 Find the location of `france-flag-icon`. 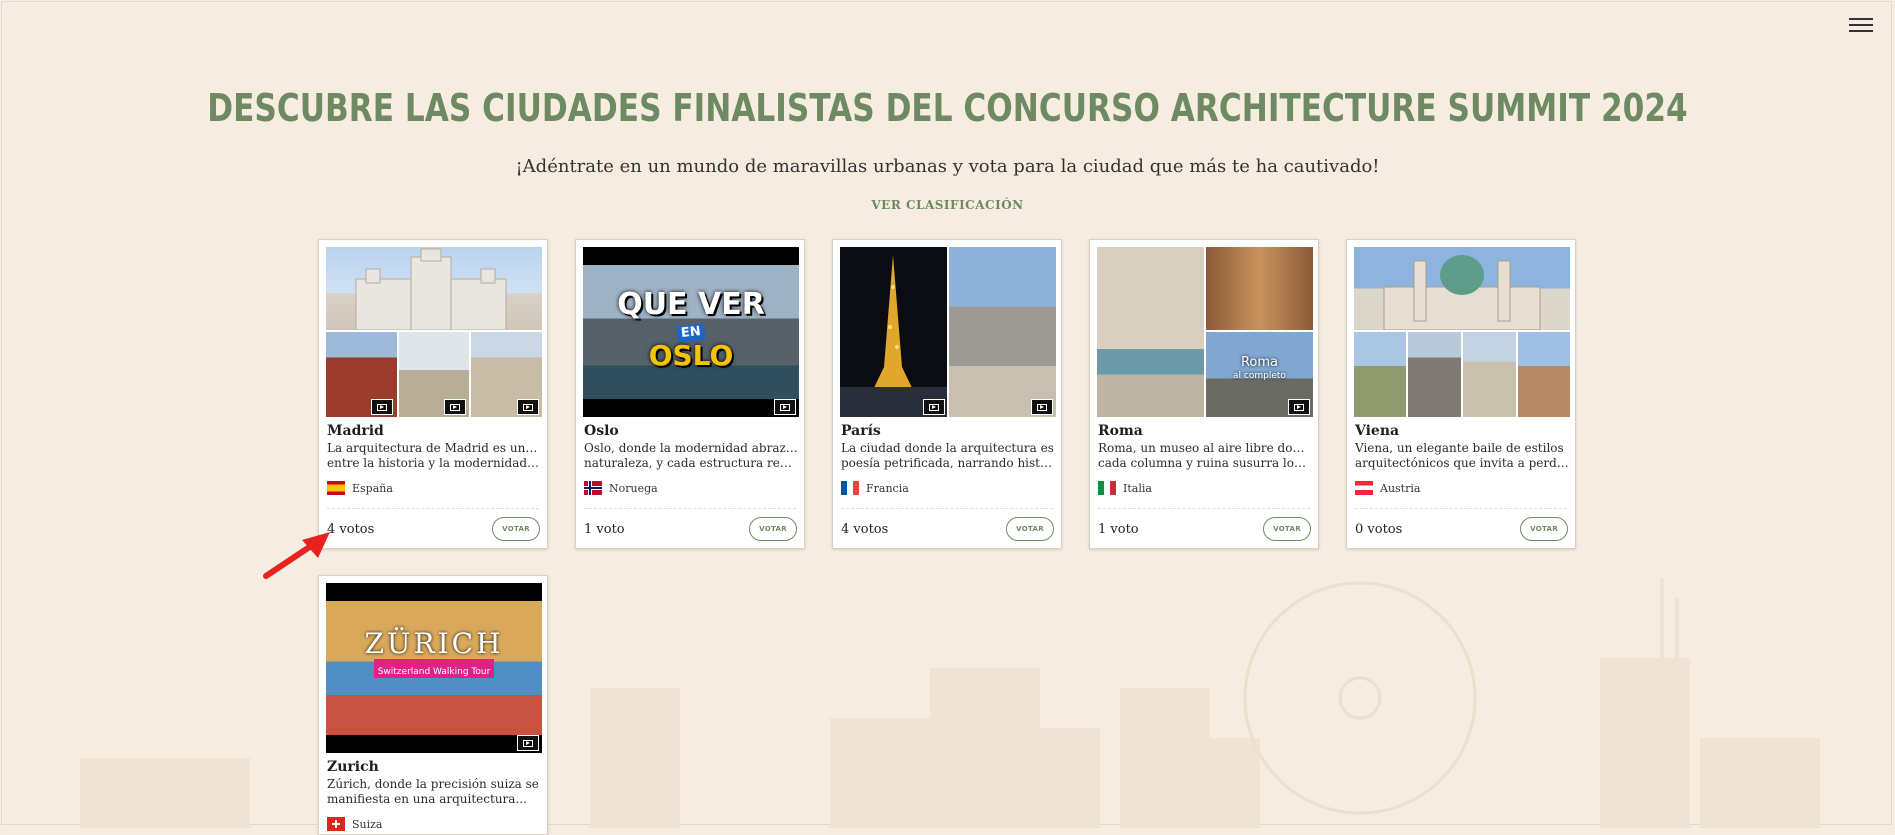

france-flag-icon is located at coordinates (850, 488).